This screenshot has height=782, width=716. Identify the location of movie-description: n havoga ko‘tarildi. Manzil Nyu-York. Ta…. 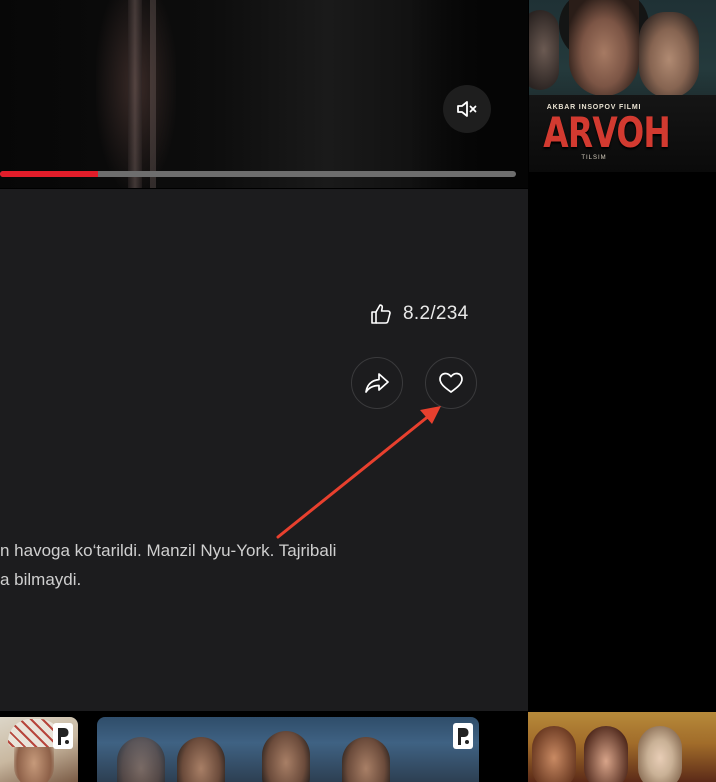
(235, 565).